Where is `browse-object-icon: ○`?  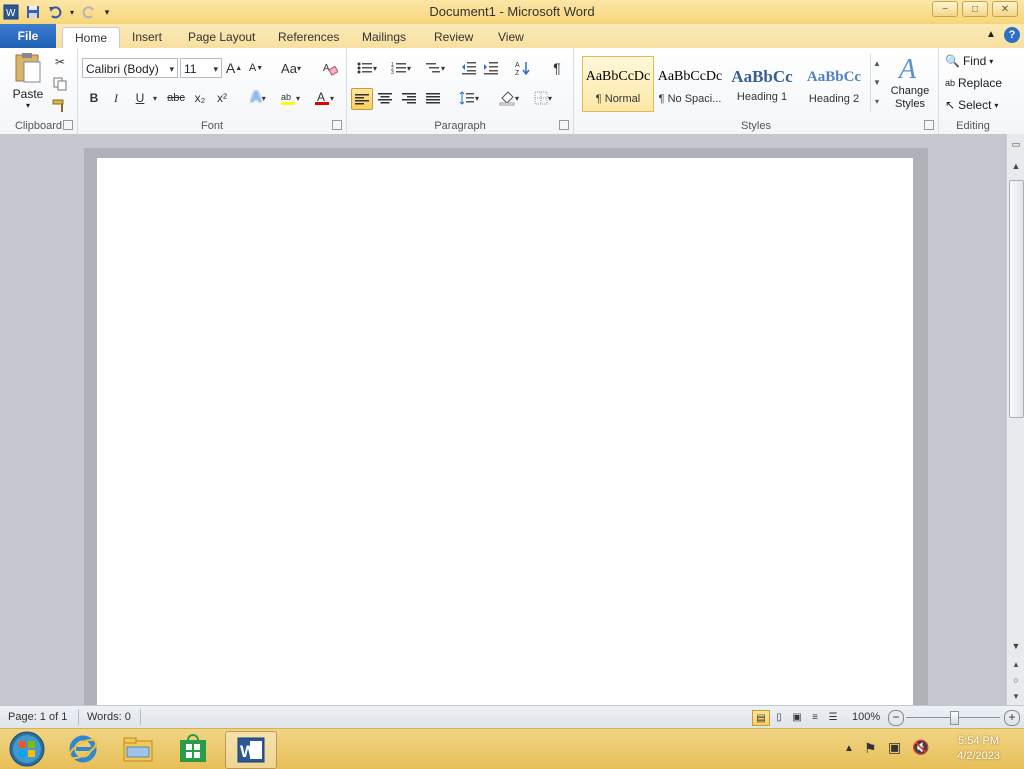
browse-object-icon: ○ is located at coordinates (1016, 680).